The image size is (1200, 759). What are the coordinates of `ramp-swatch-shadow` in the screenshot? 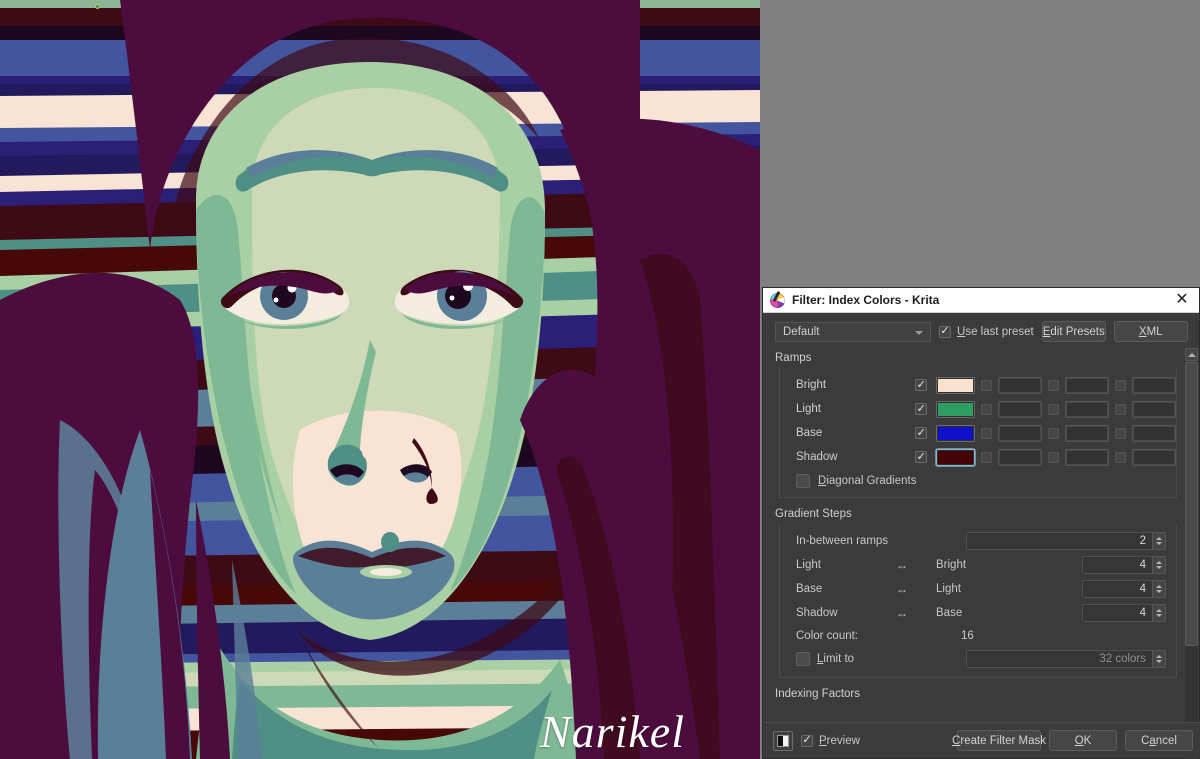 It's located at (955, 457).